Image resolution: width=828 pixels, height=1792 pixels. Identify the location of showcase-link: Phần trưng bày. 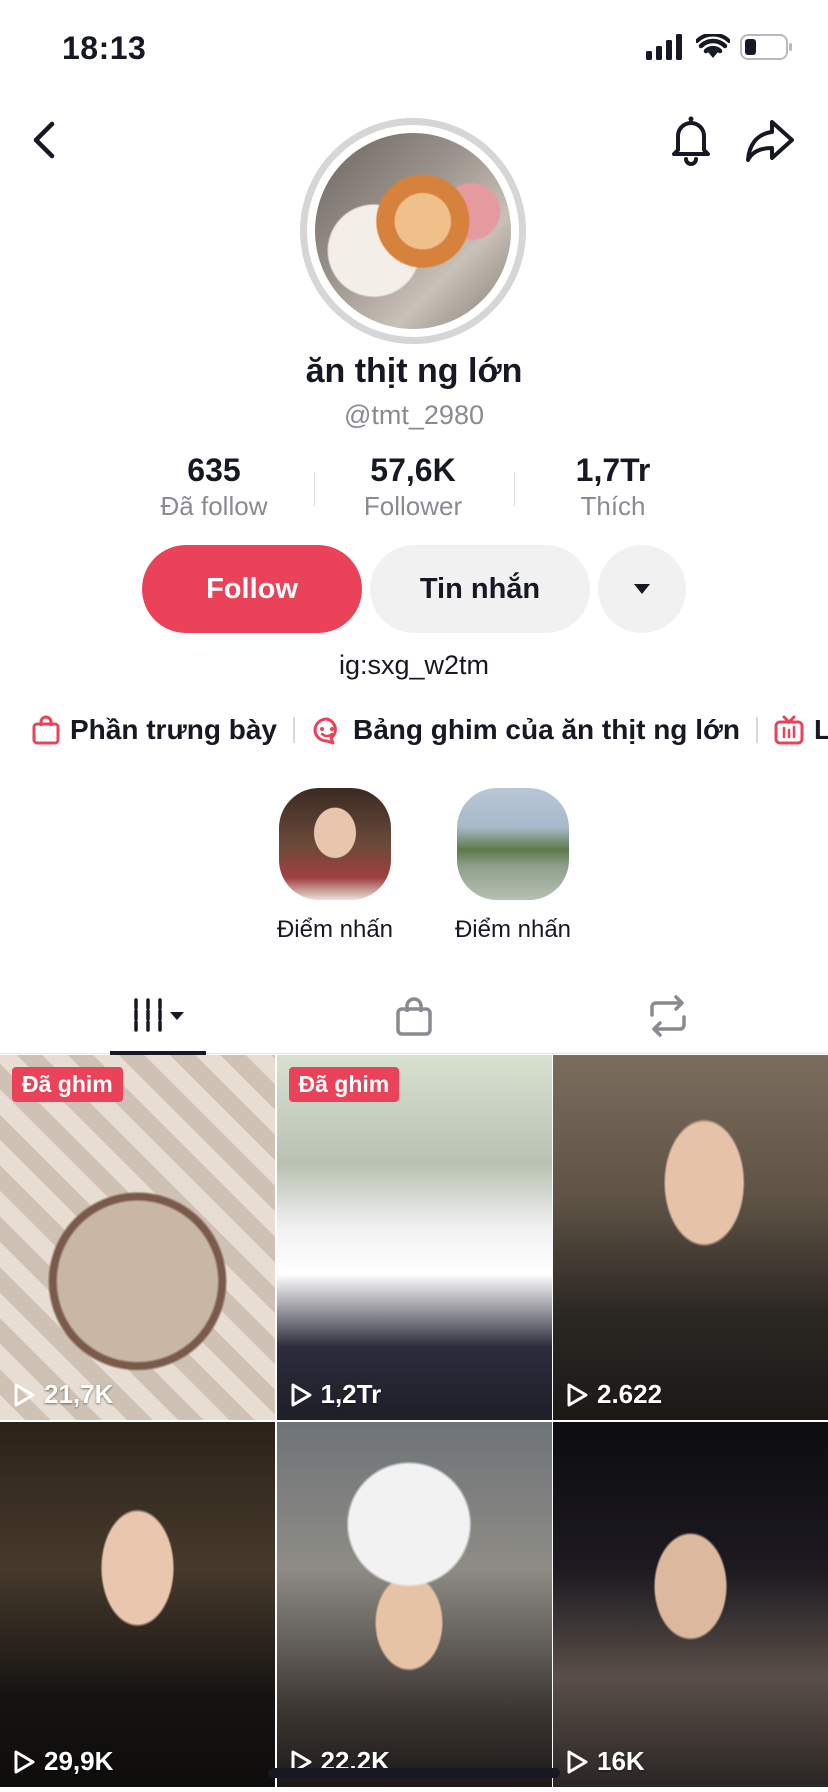
(154, 730).